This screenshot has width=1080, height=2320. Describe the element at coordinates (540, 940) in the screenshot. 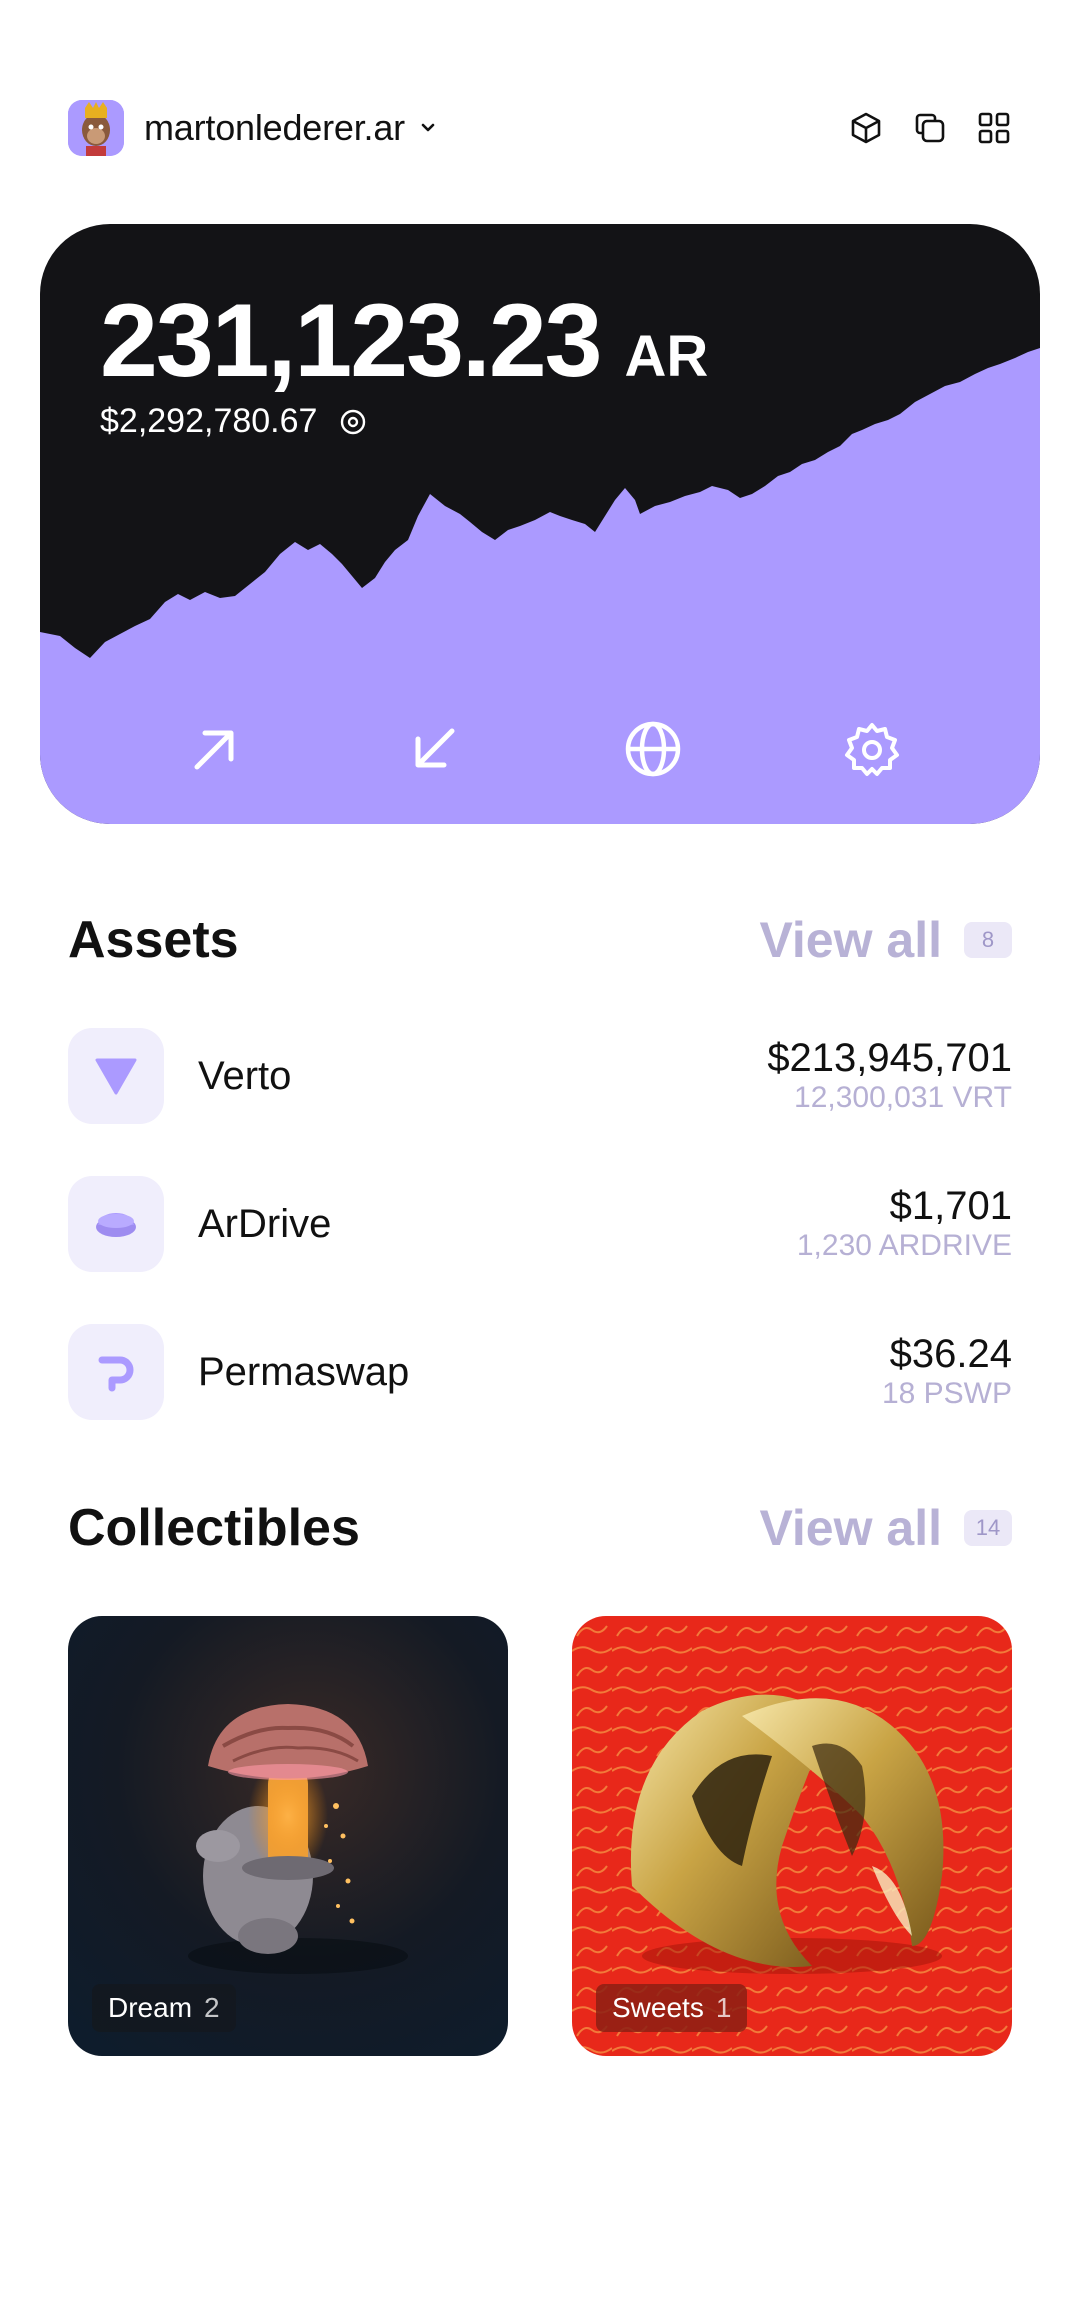

I see `assets-header: Assets View all 8` at that location.